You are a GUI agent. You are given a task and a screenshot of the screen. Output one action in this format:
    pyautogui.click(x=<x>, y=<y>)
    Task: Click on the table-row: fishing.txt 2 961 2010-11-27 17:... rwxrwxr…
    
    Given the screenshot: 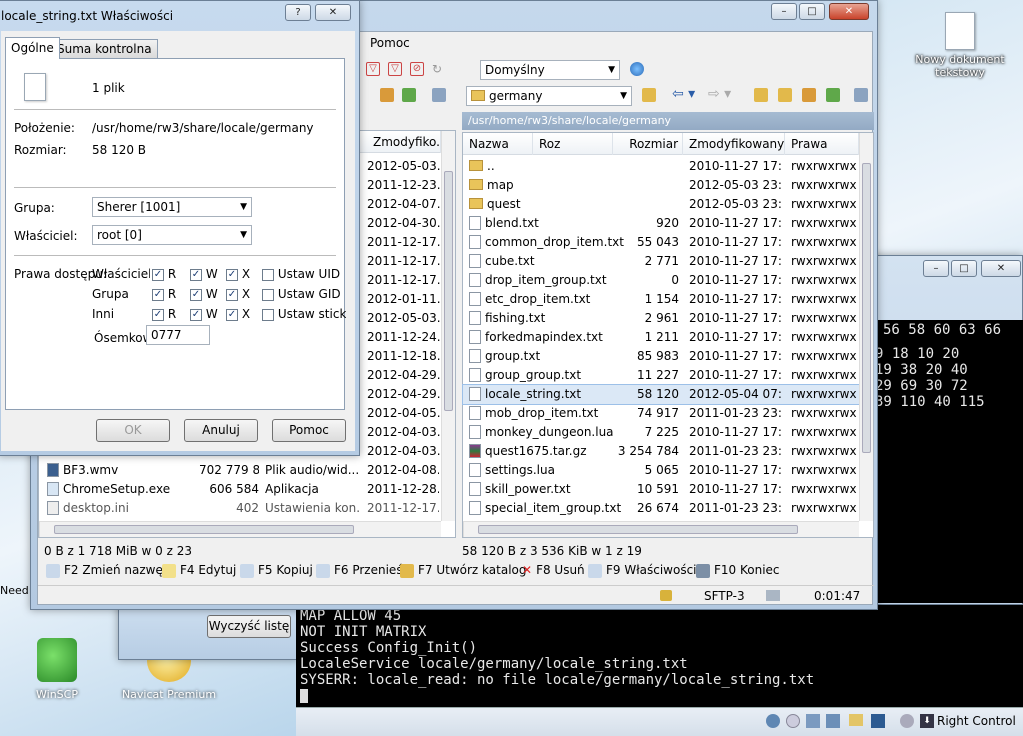 What is the action you would take?
    pyautogui.click(x=661, y=318)
    